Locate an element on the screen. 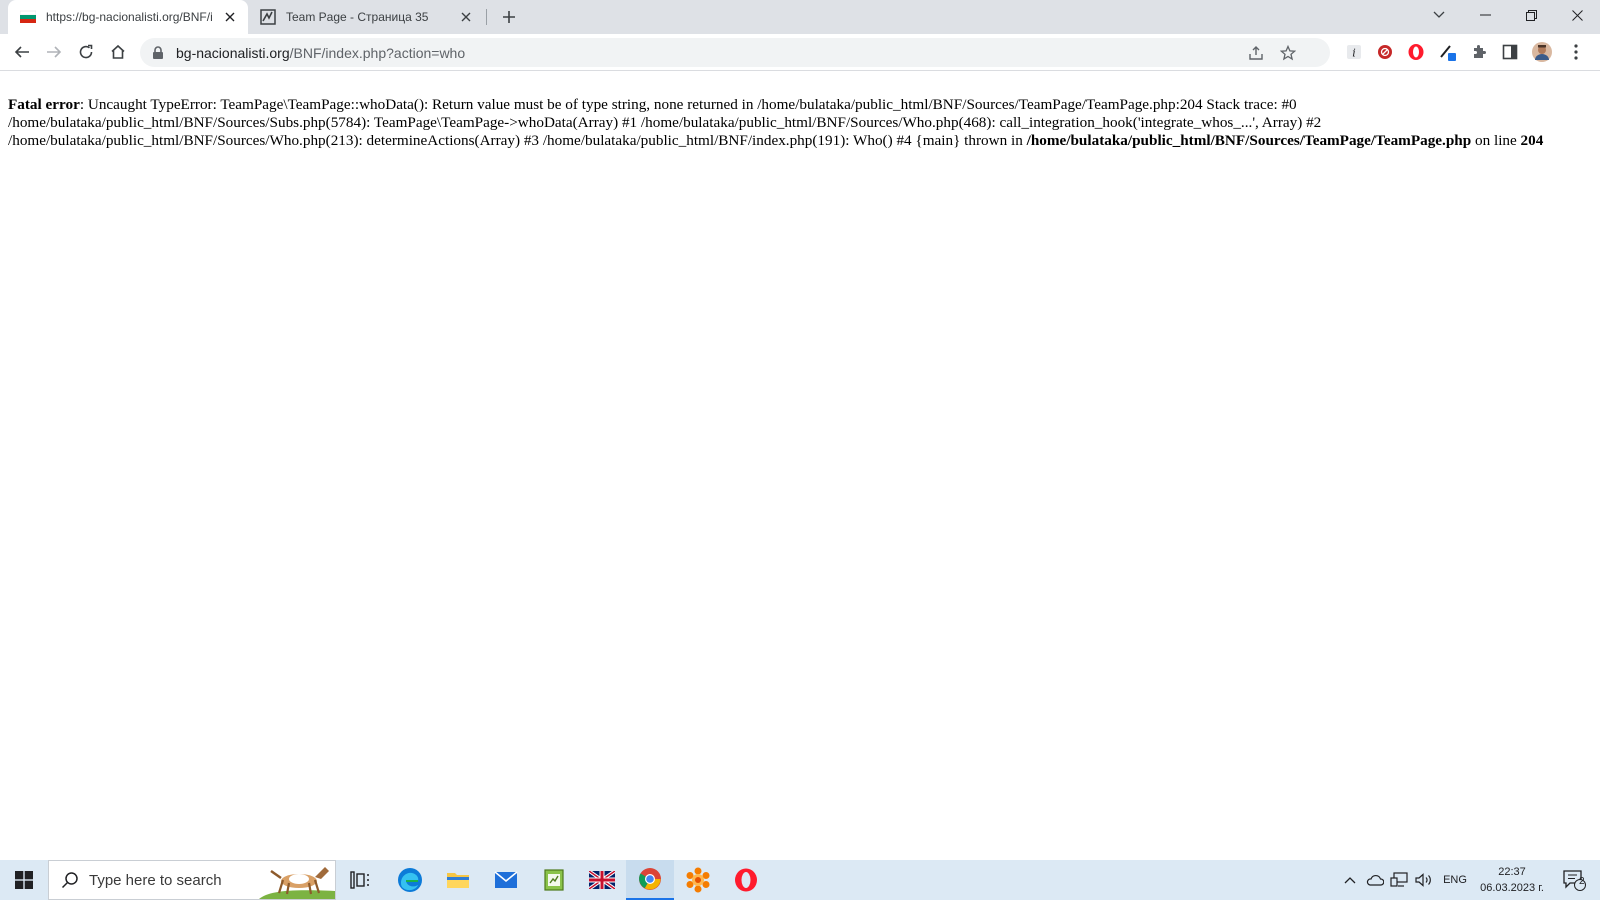  bulgarian-flag-icon is located at coordinates (28, 16).